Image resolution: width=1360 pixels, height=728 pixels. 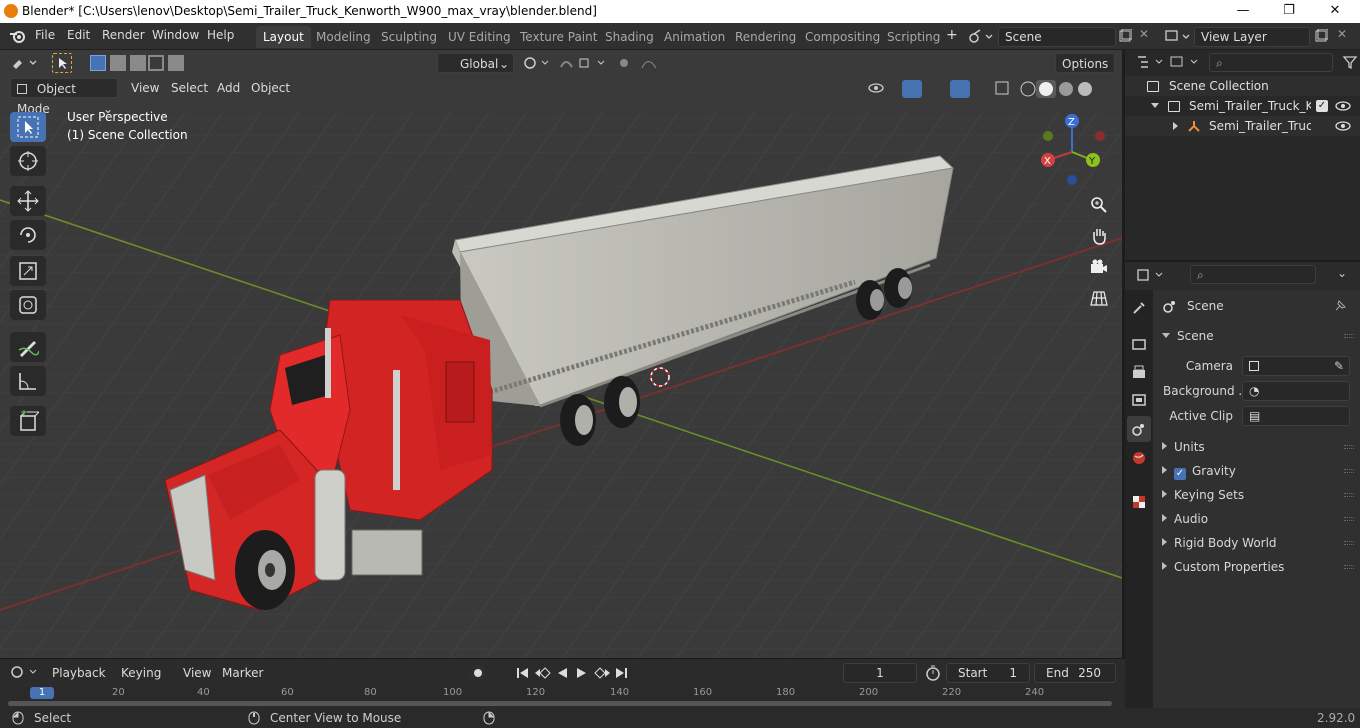 What do you see at coordinates (45, 35) in the screenshot?
I see `menu-file: File` at bounding box center [45, 35].